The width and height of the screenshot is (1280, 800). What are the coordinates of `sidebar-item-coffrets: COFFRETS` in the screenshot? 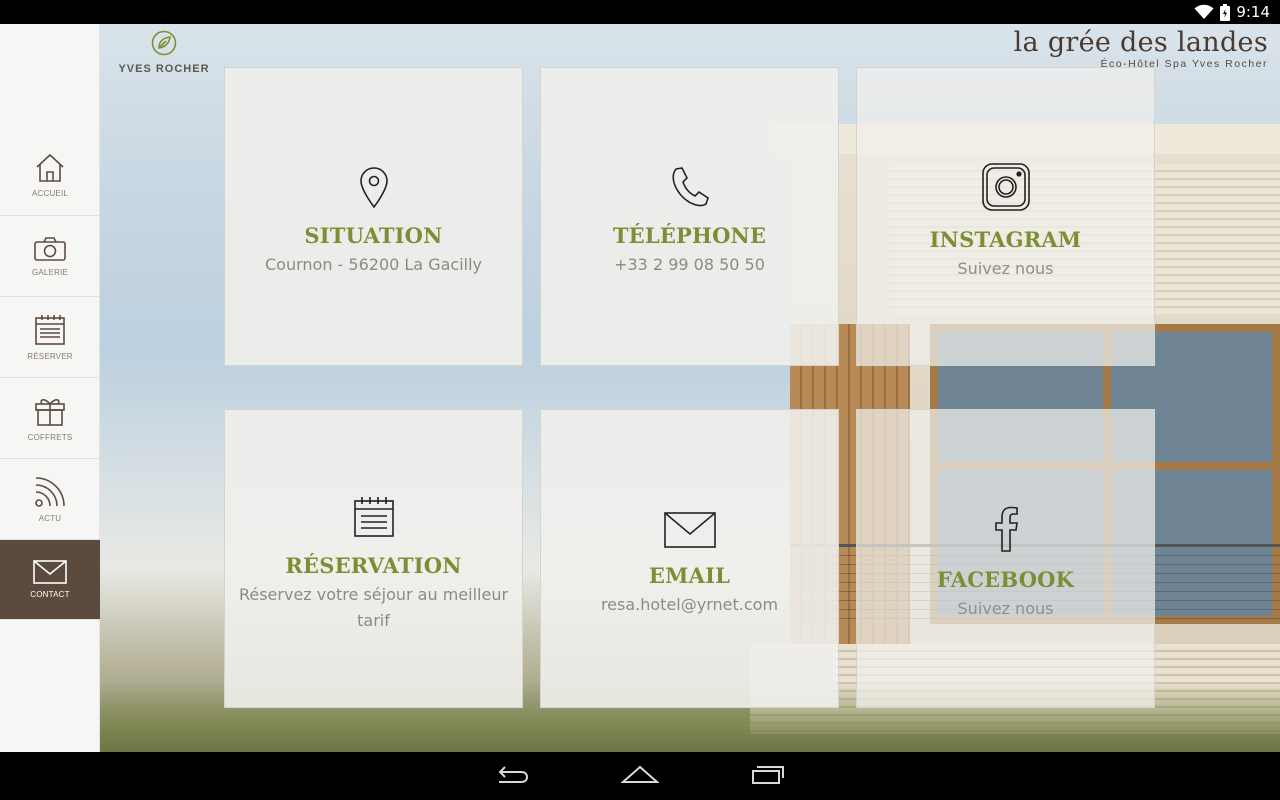 It's located at (50, 419).